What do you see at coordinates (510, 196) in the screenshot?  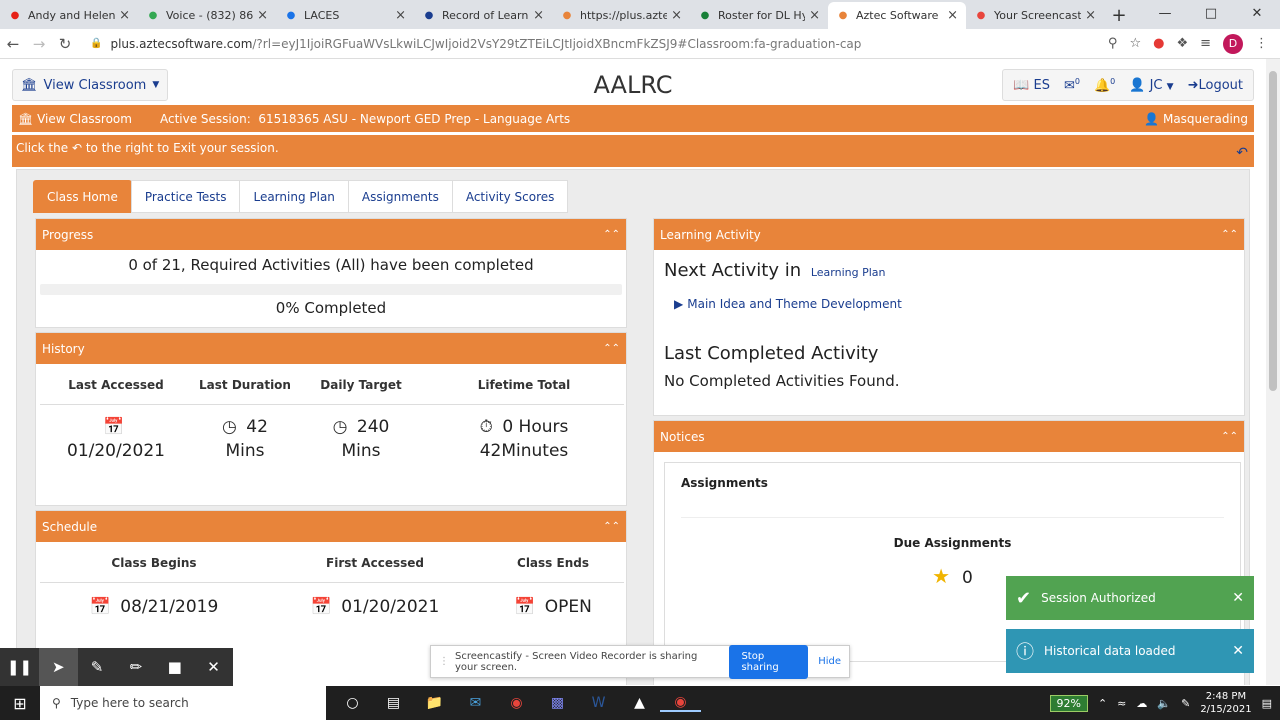 I see `tab-activity-scores: Activity Scores` at bounding box center [510, 196].